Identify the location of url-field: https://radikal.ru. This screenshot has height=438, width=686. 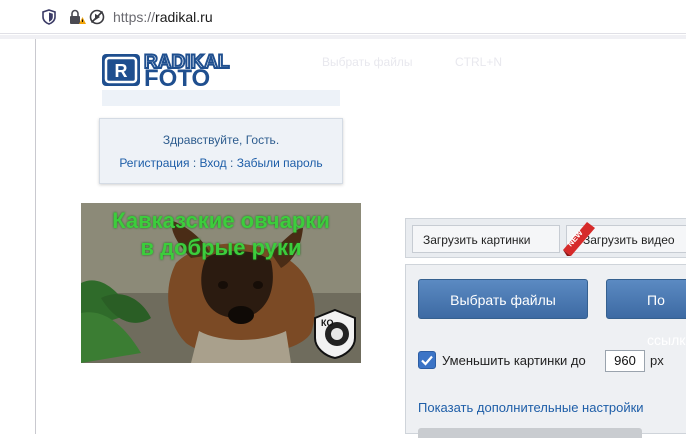
(163, 17).